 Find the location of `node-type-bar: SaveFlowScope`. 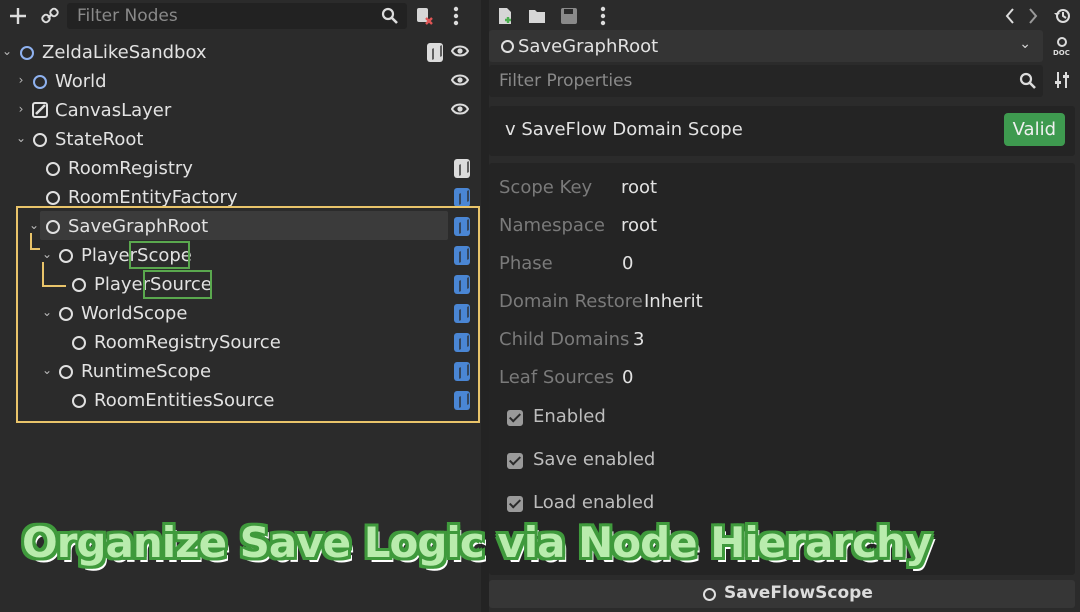

node-type-bar: SaveFlowScope is located at coordinates (782, 594).